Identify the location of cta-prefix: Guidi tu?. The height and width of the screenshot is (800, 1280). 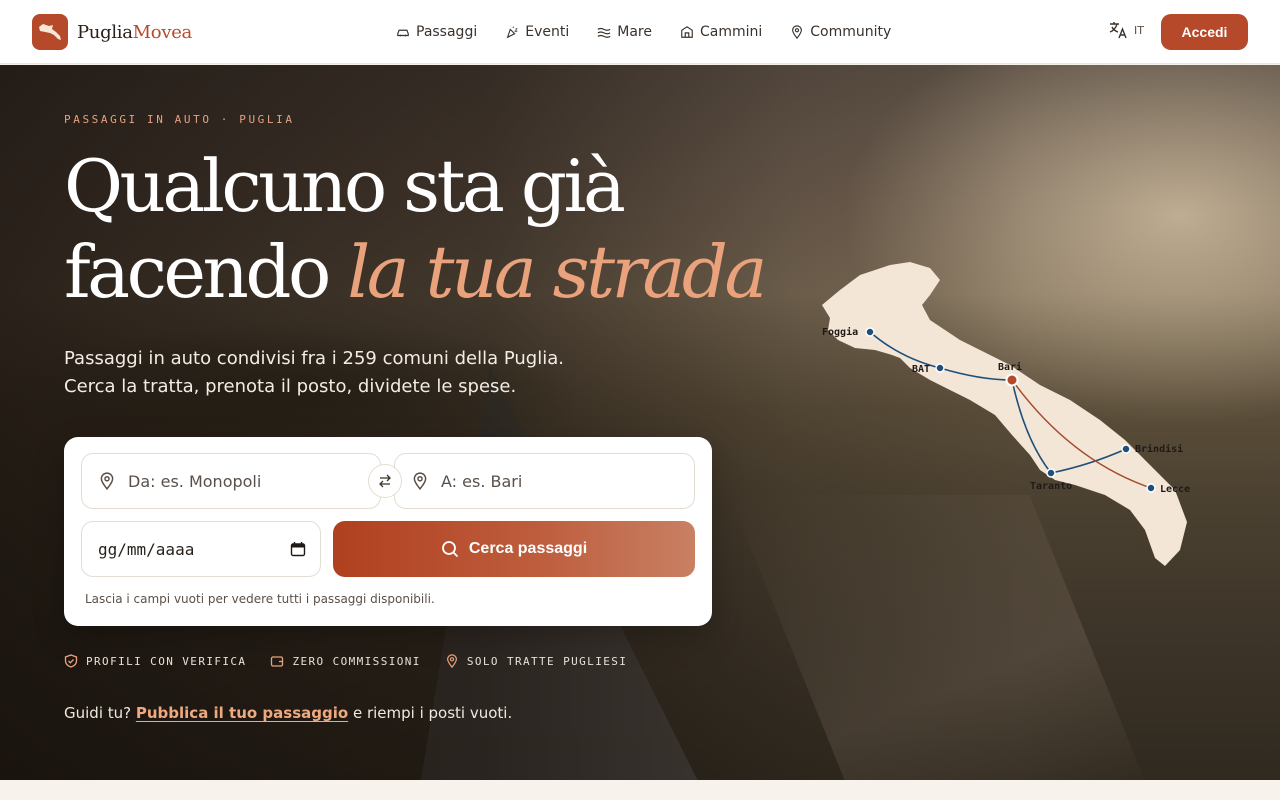
(100, 713).